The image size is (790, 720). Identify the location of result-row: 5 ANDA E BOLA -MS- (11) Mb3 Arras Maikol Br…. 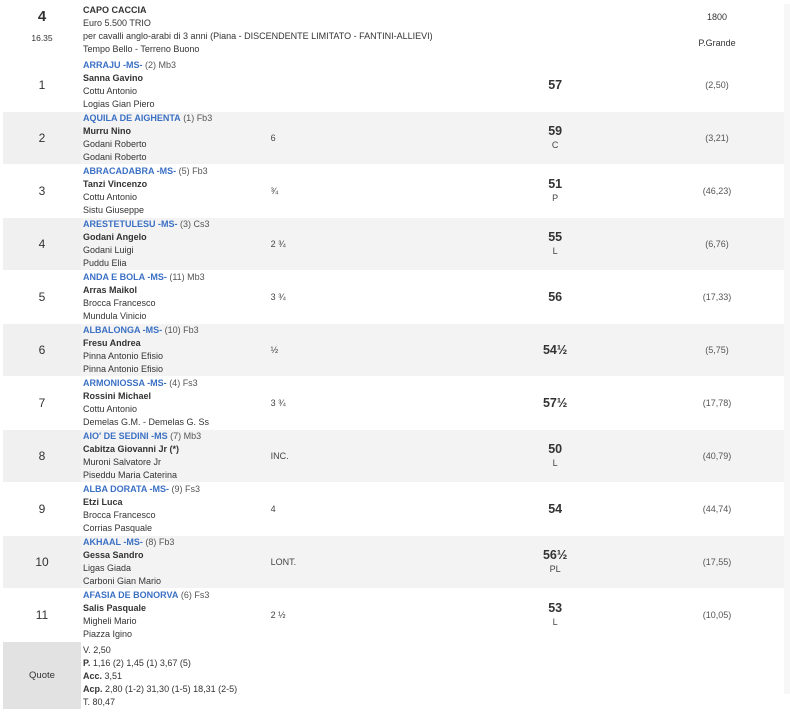
(393, 297).